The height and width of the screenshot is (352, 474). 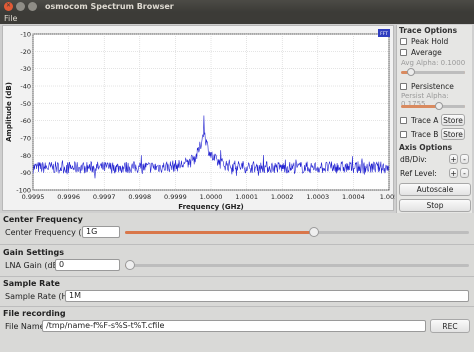 I want to click on axis-options-title: Axis Options, so click(x=426, y=147).